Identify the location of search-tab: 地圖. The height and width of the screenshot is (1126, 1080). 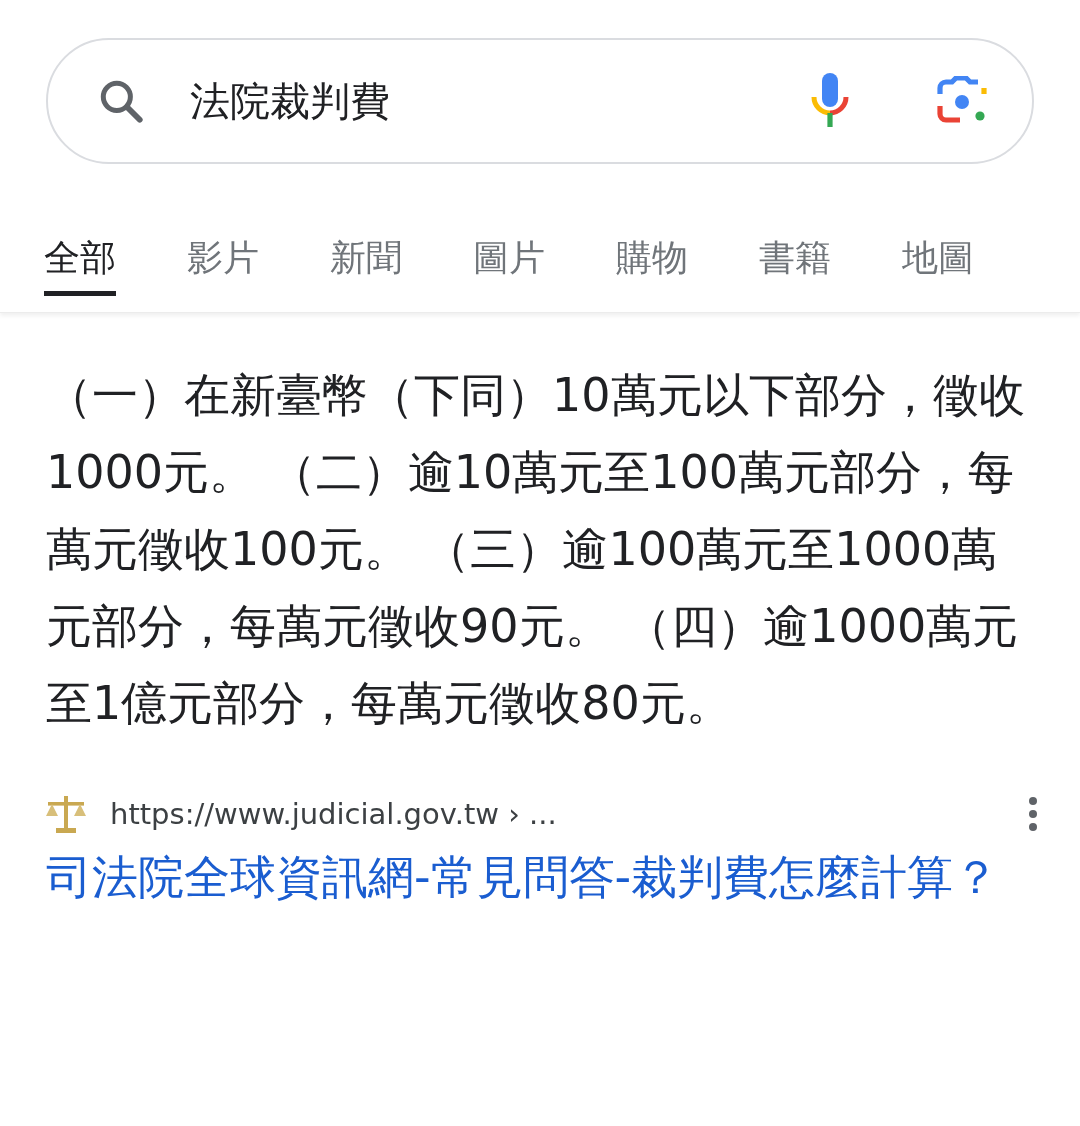
(938, 265).